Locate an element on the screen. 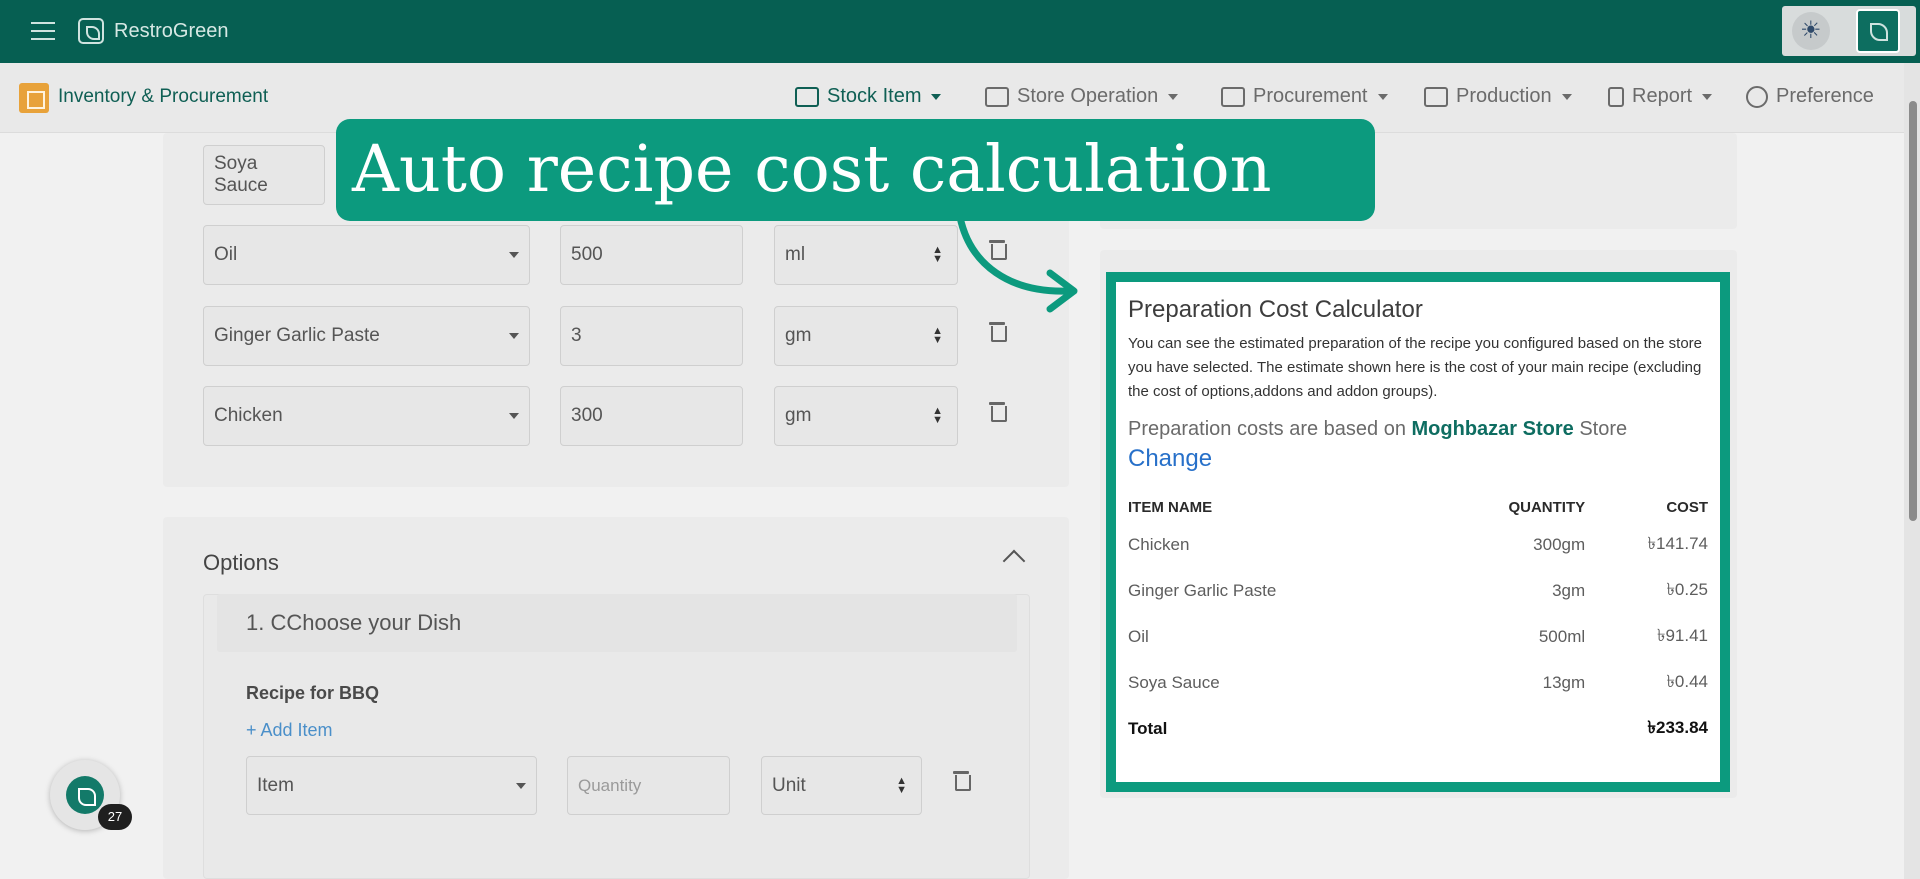 This screenshot has height=879, width=1920. recipe-unit-value: ml is located at coordinates (795, 254).